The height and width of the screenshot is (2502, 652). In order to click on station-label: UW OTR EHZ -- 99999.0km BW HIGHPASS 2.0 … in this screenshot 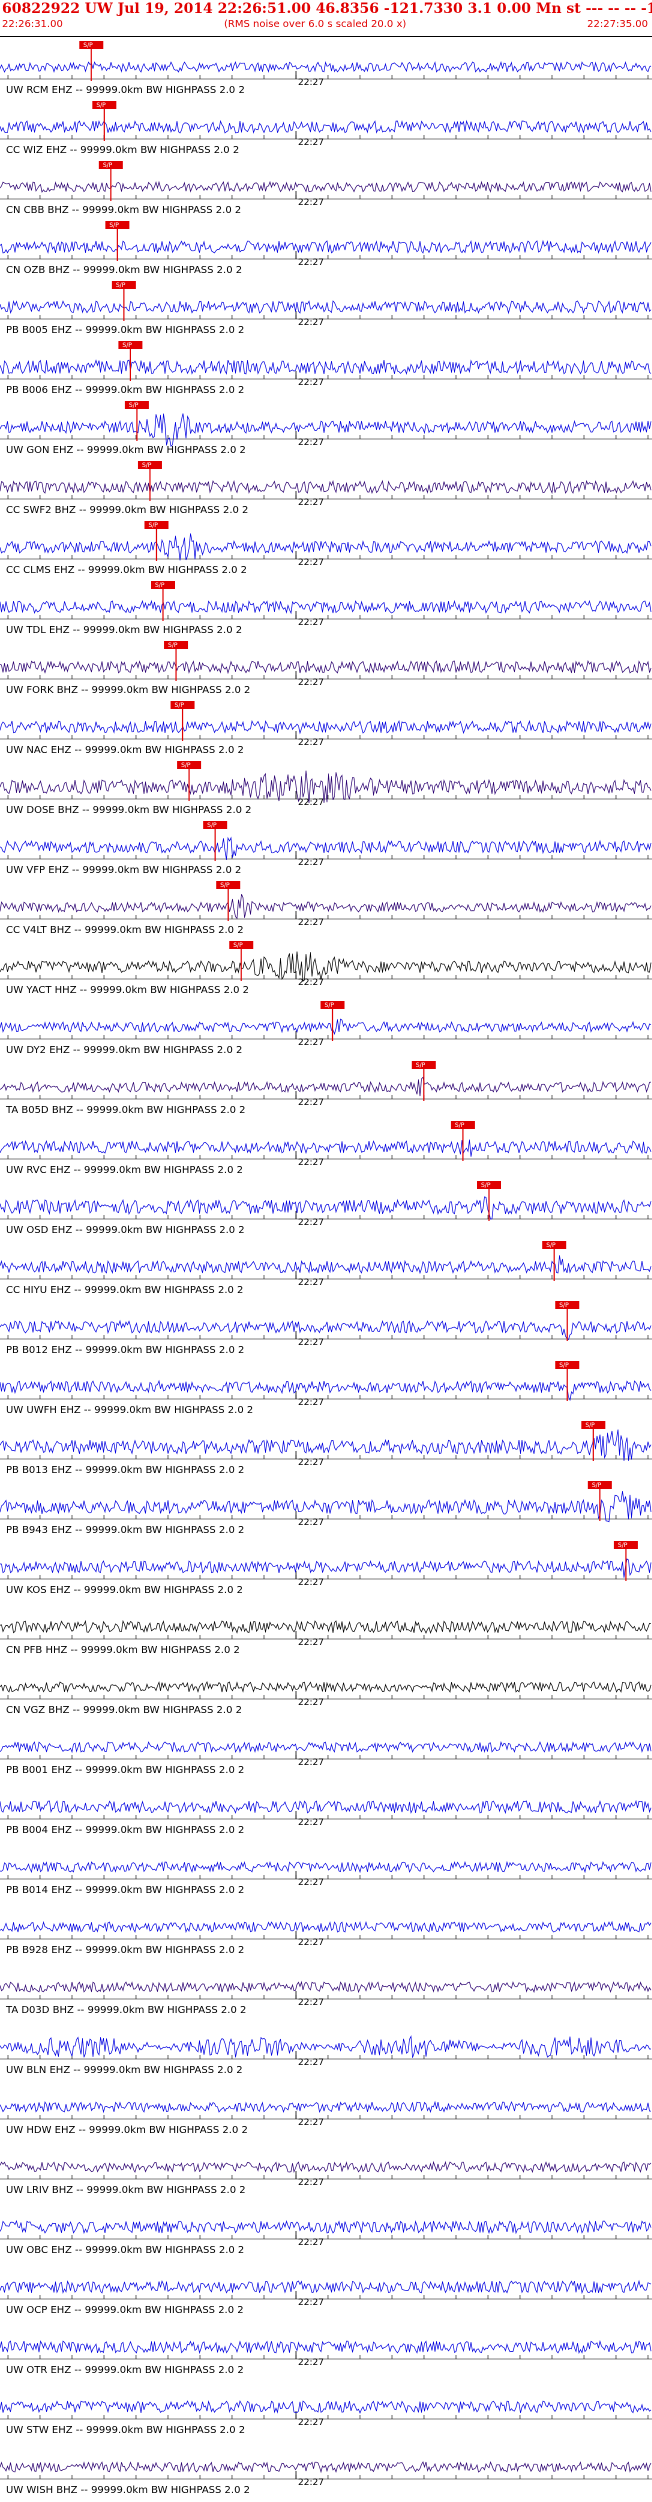, I will do `click(125, 2370)`.